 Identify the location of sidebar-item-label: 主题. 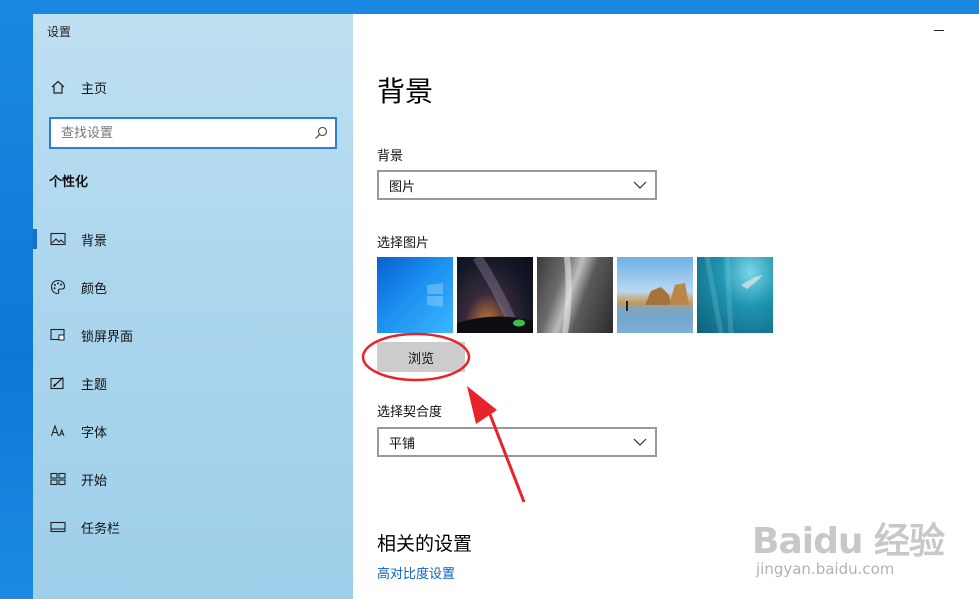
(94, 385).